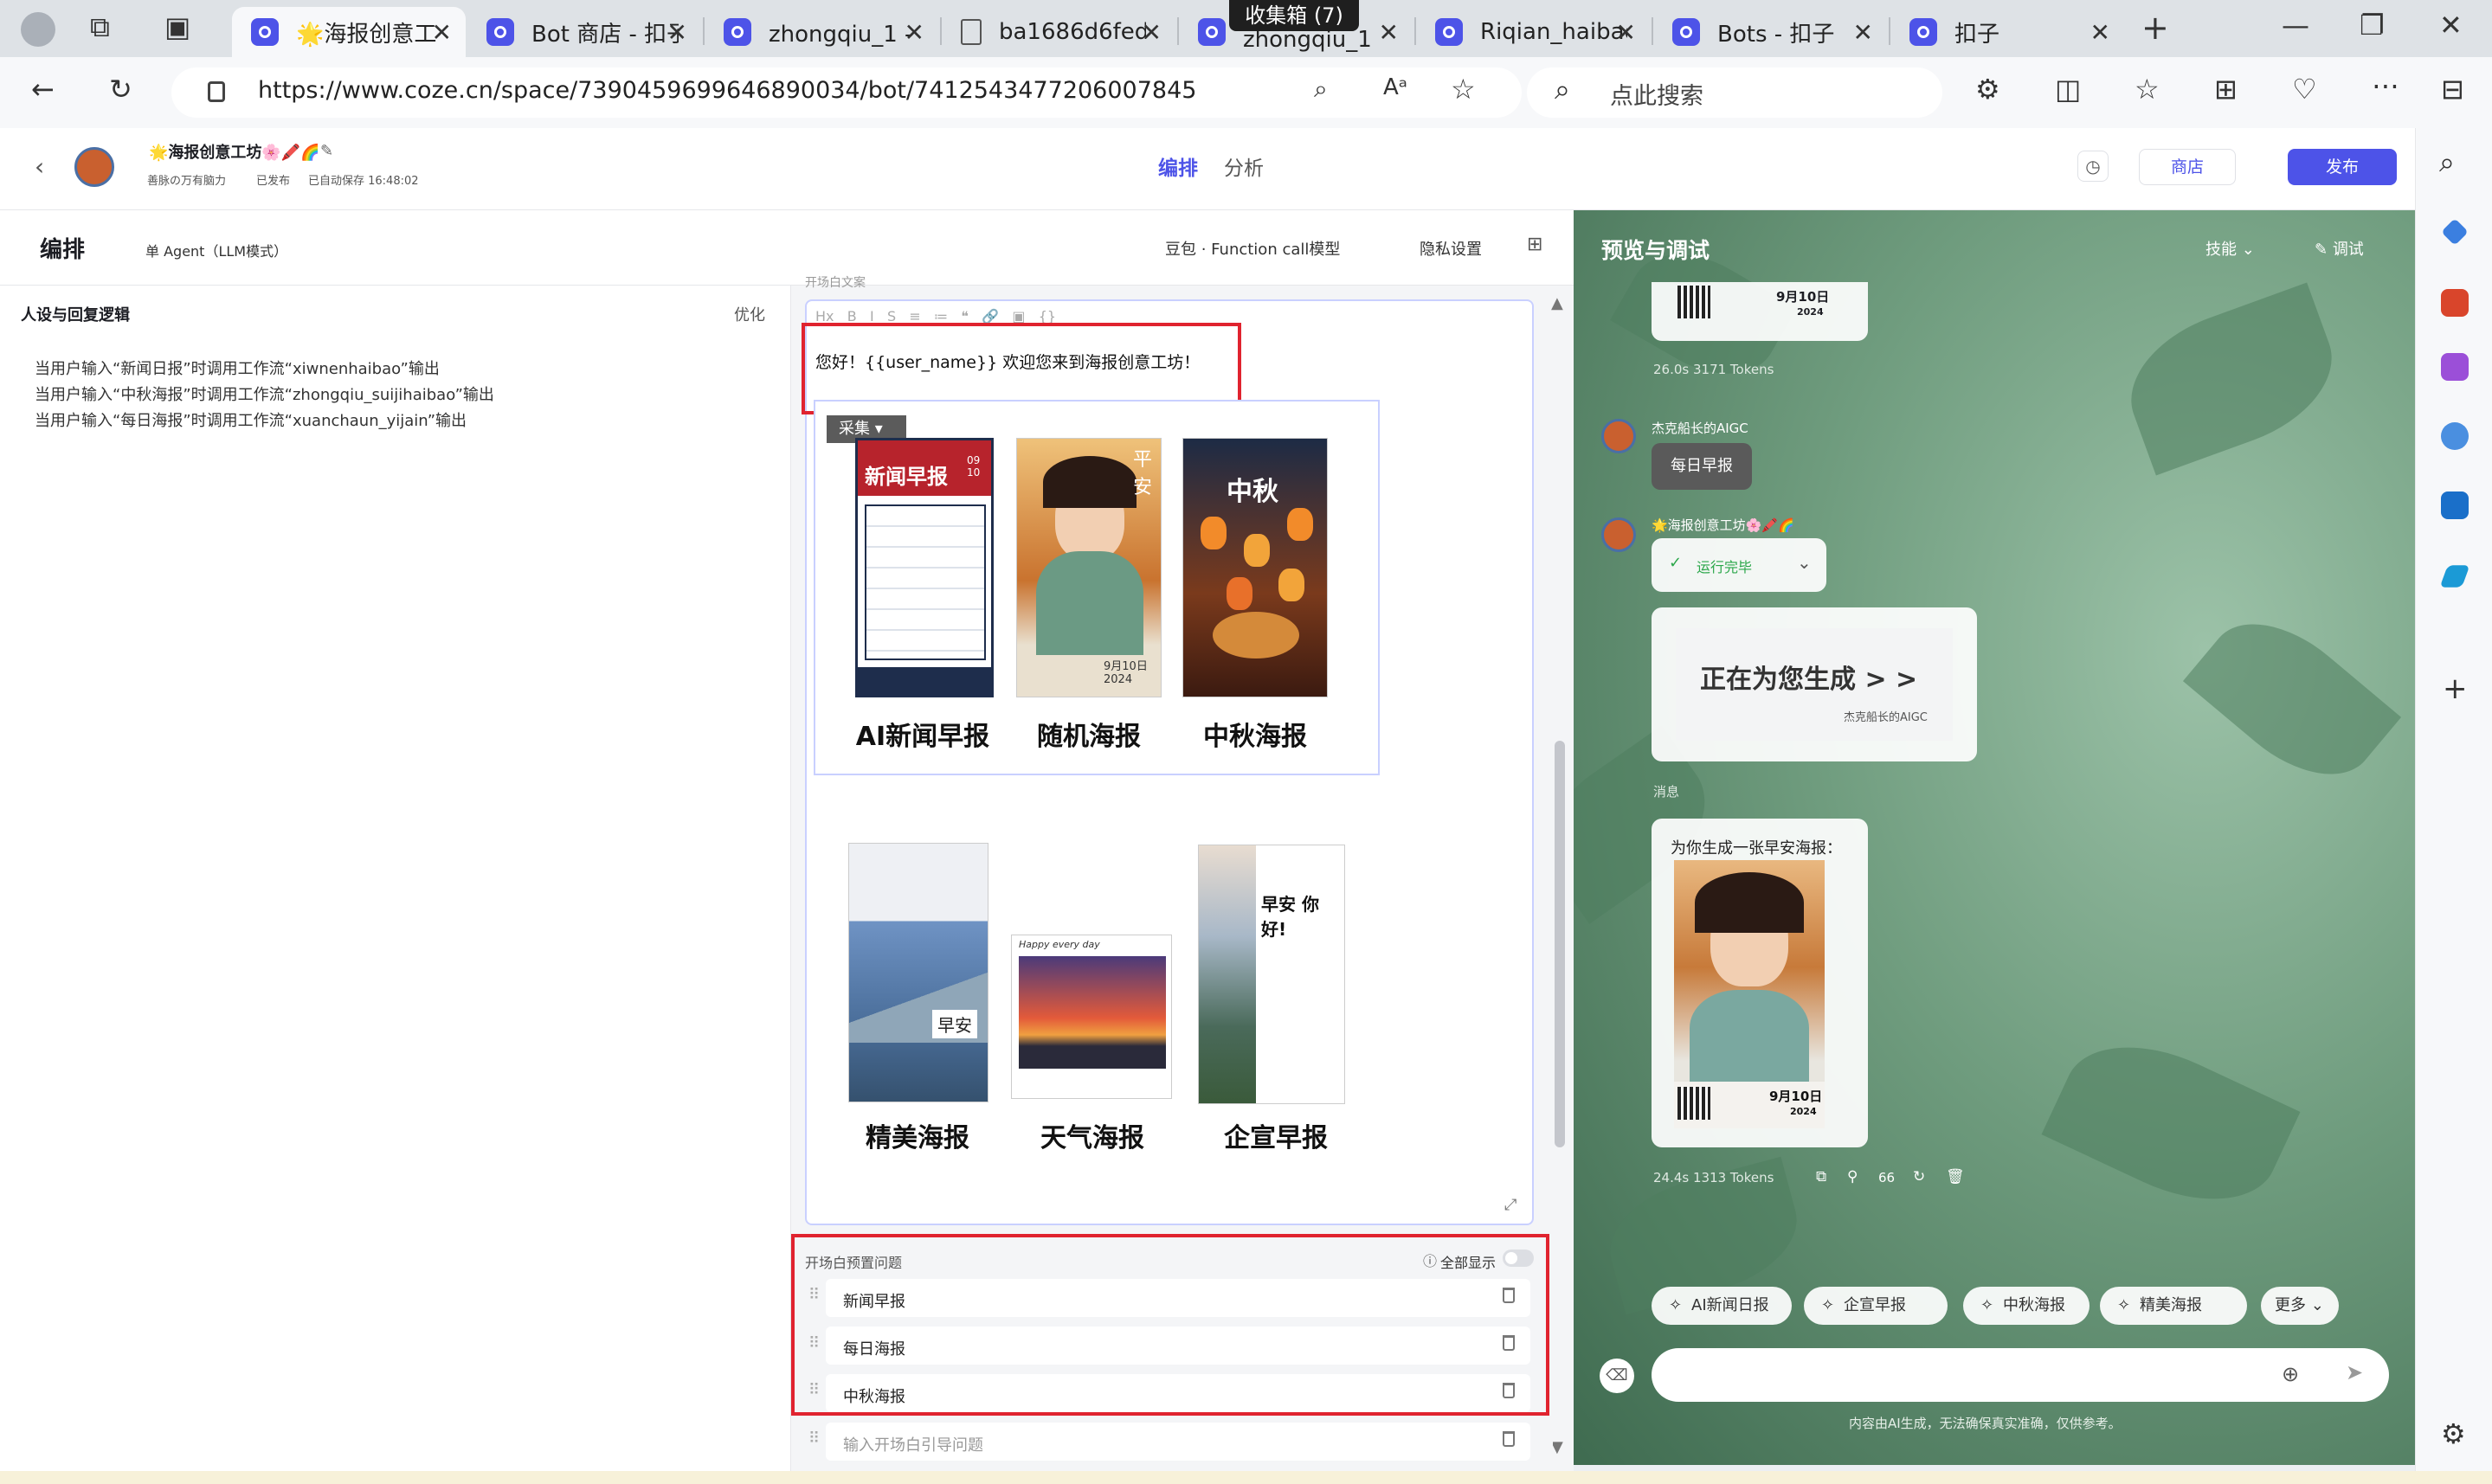 The height and width of the screenshot is (1484, 2492). Describe the element at coordinates (2372, 25) in the screenshot. I see `restore-icon: ❐` at that location.